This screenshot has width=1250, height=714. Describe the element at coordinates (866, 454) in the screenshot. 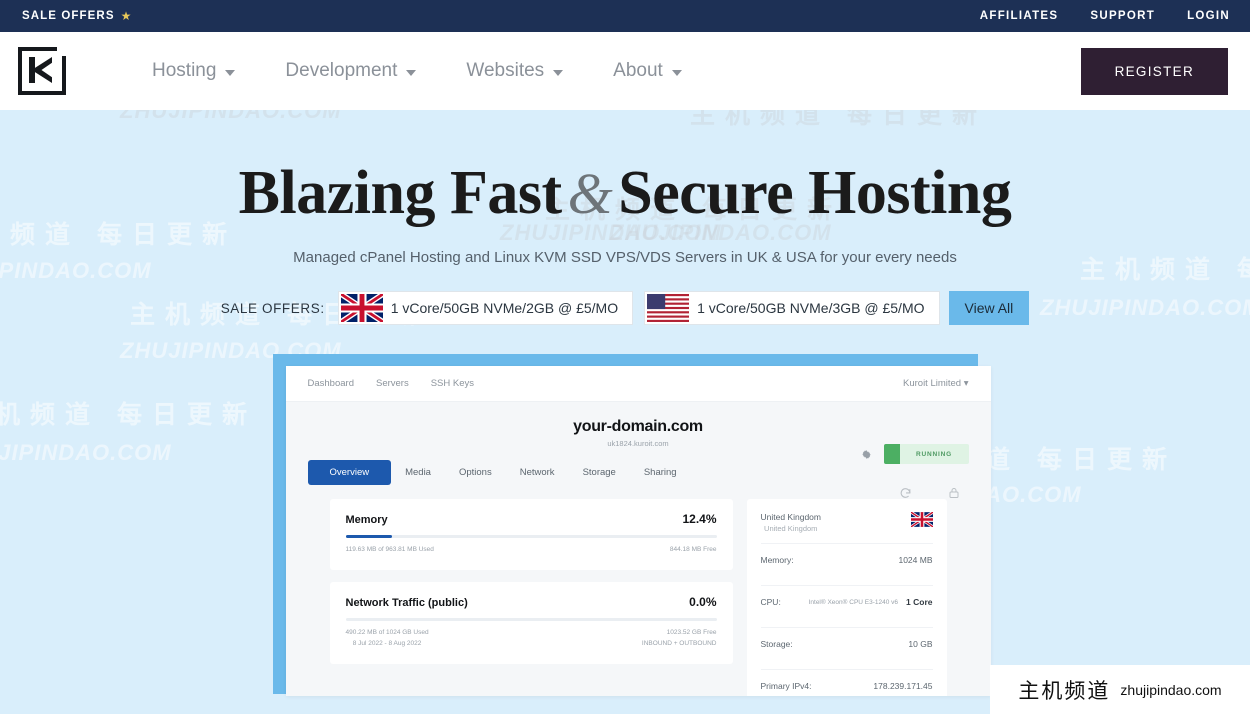

I see `gear-icon` at that location.